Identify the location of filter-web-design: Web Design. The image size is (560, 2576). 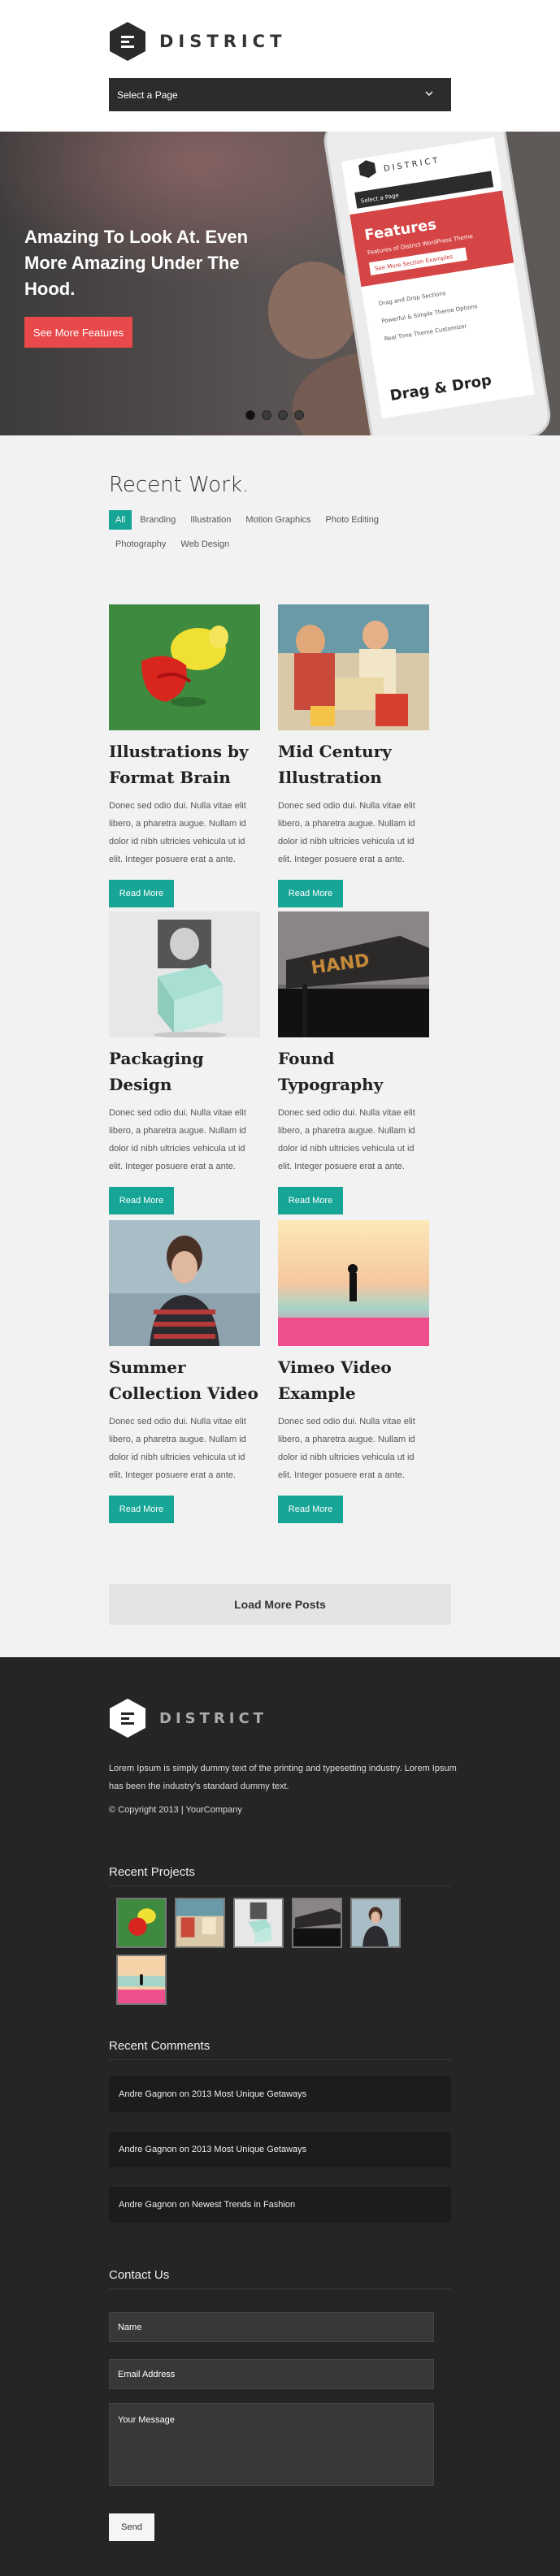
(205, 544).